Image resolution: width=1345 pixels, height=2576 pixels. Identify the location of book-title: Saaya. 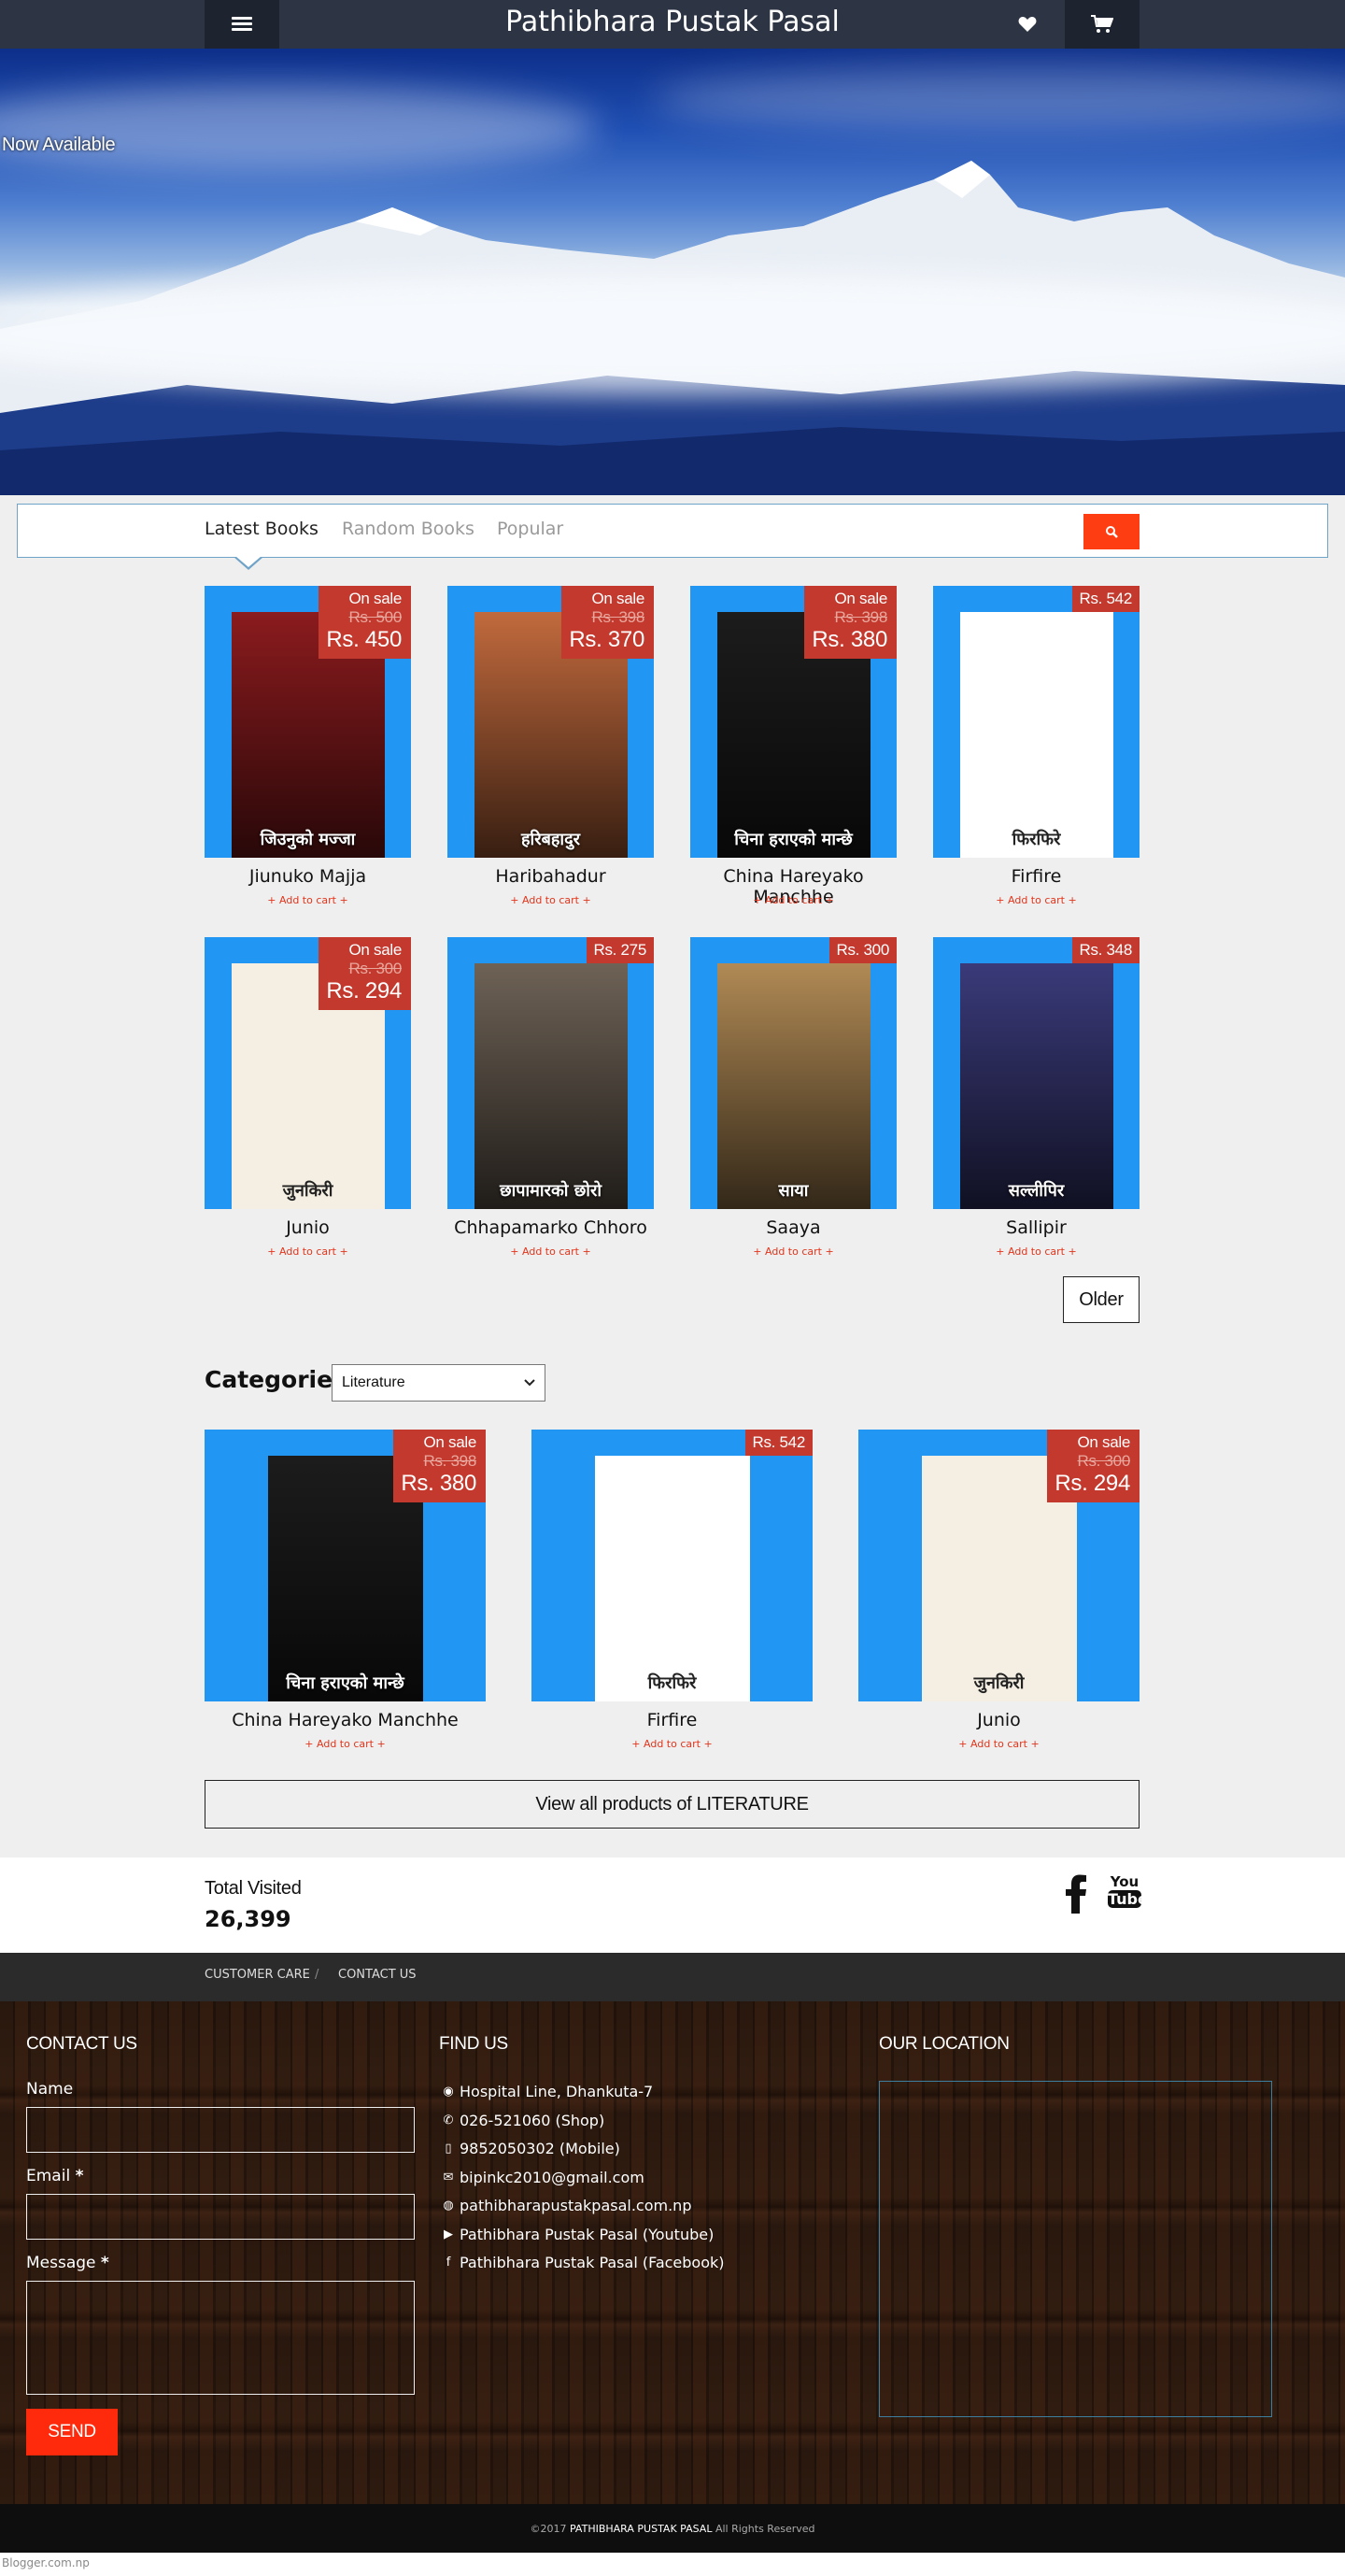
(793, 1227).